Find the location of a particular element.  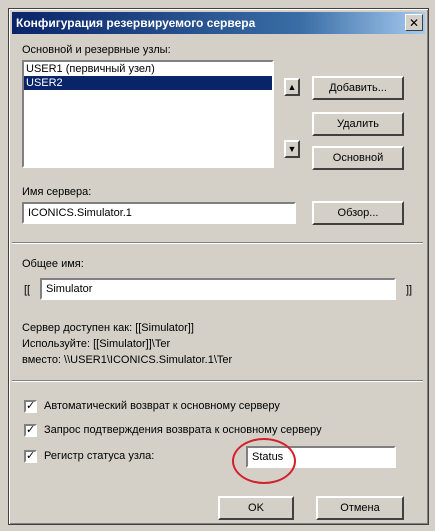

close-icon: ✕ is located at coordinates (414, 22).